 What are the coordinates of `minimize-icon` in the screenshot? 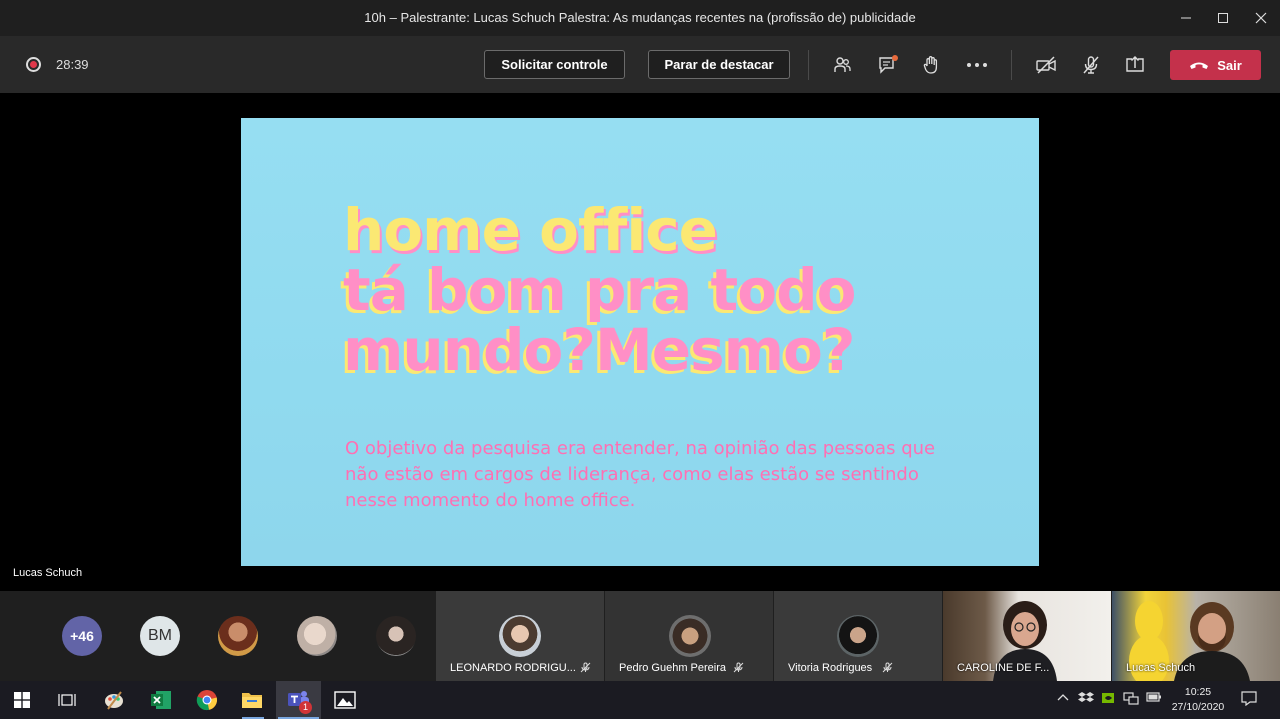 It's located at (1186, 18).